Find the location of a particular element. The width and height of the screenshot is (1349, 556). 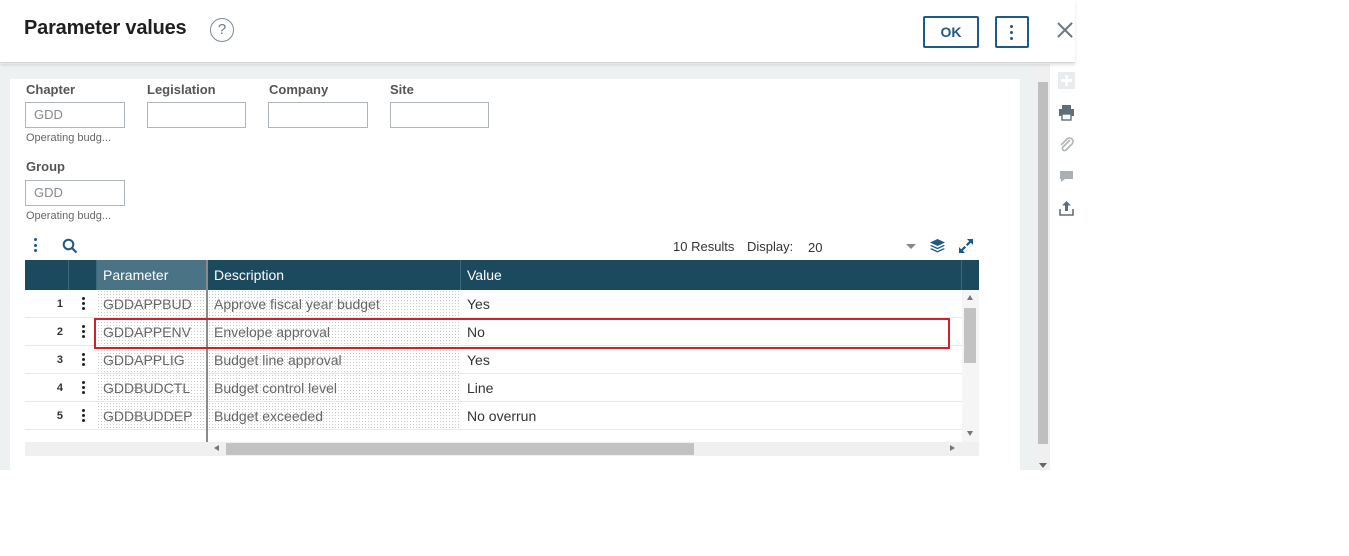

header-rowmenu is located at coordinates (83, 275).